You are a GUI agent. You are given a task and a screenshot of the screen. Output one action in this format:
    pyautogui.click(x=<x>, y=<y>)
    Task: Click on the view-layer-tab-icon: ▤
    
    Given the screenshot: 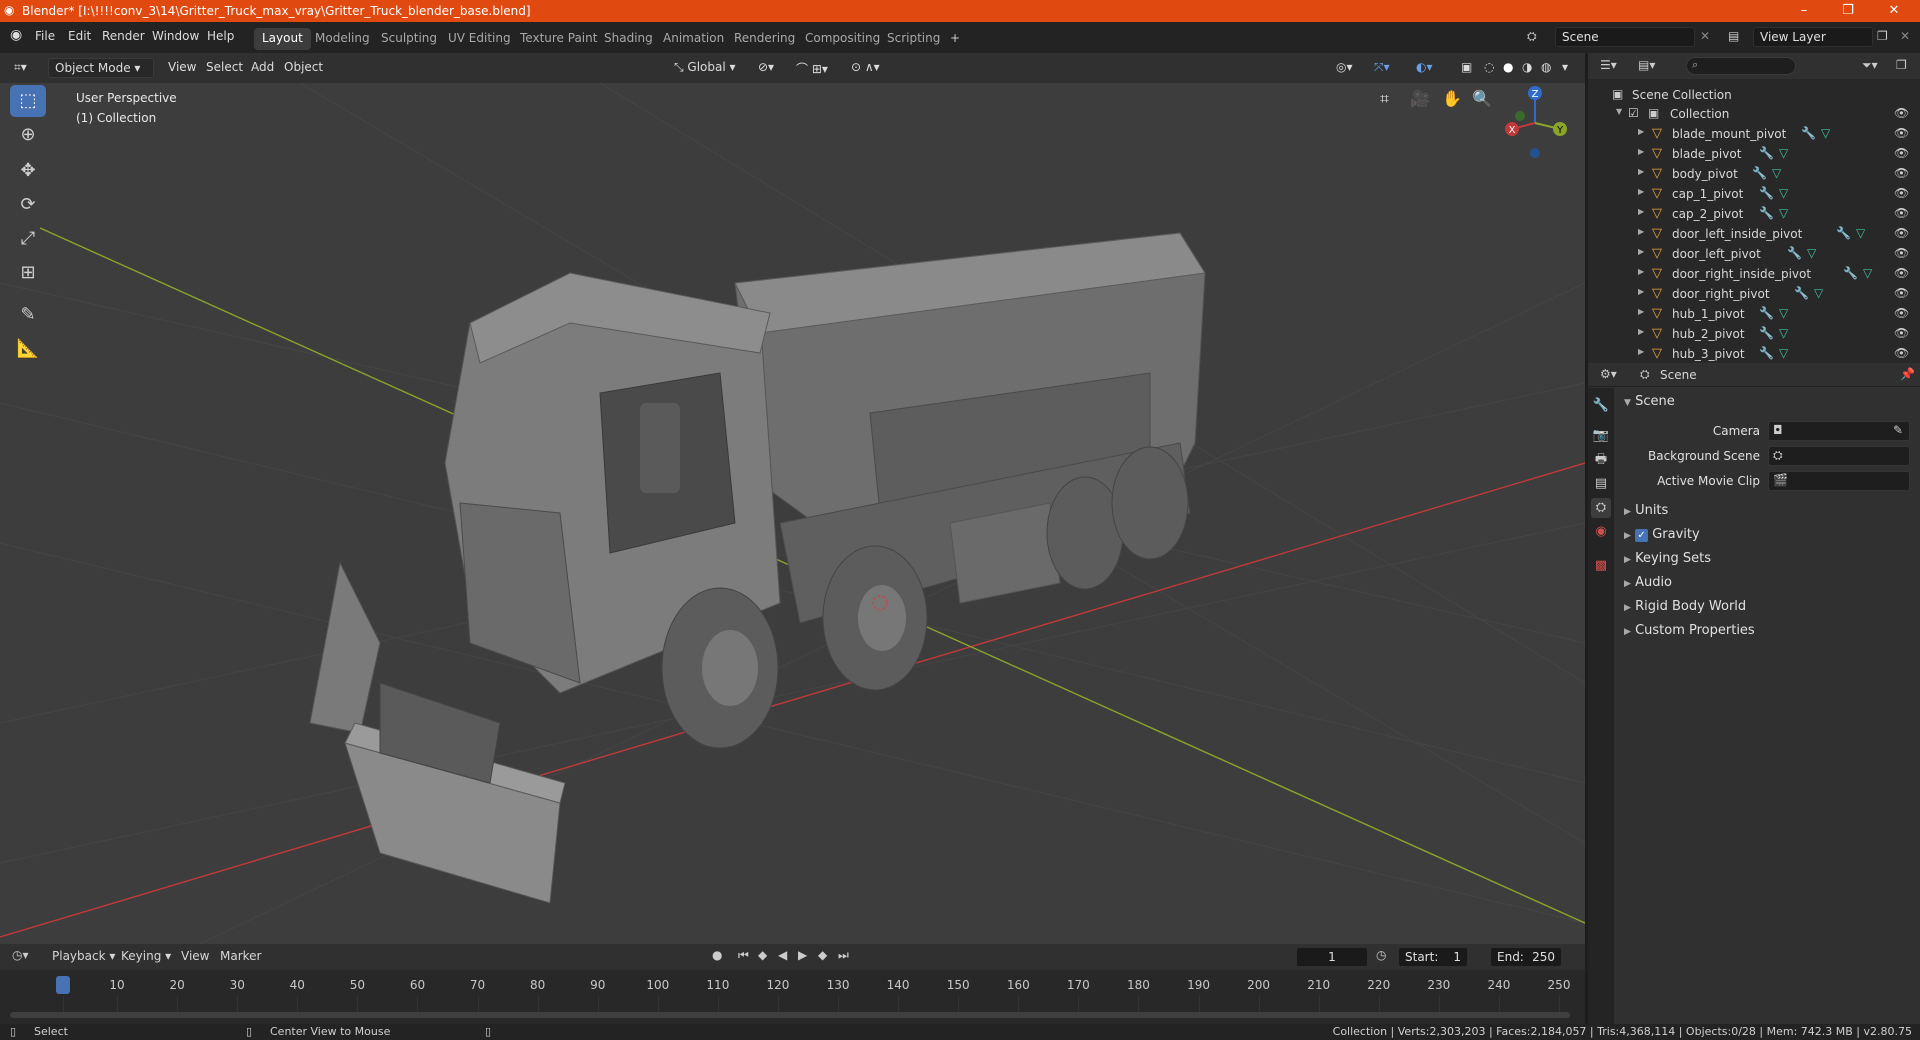 What is the action you would take?
    pyautogui.click(x=1601, y=484)
    